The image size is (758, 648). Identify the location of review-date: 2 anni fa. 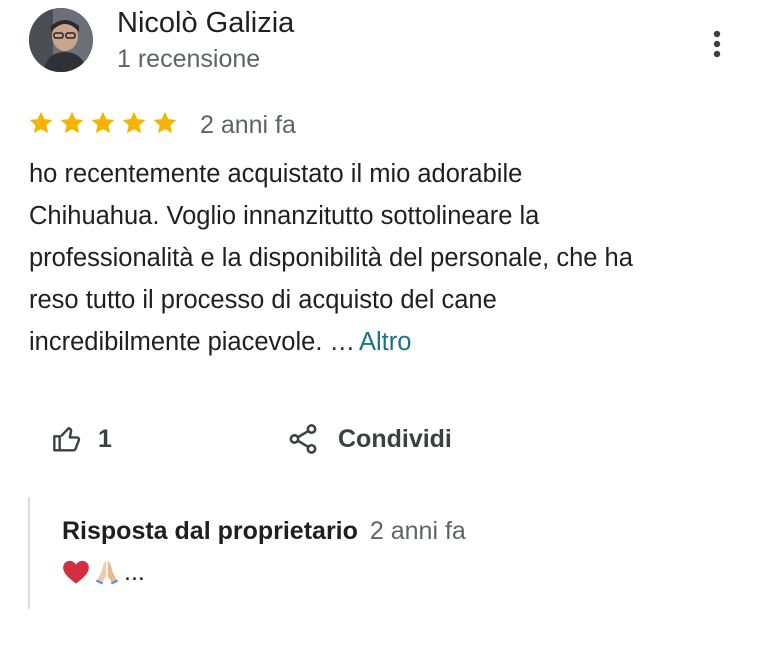
(248, 125).